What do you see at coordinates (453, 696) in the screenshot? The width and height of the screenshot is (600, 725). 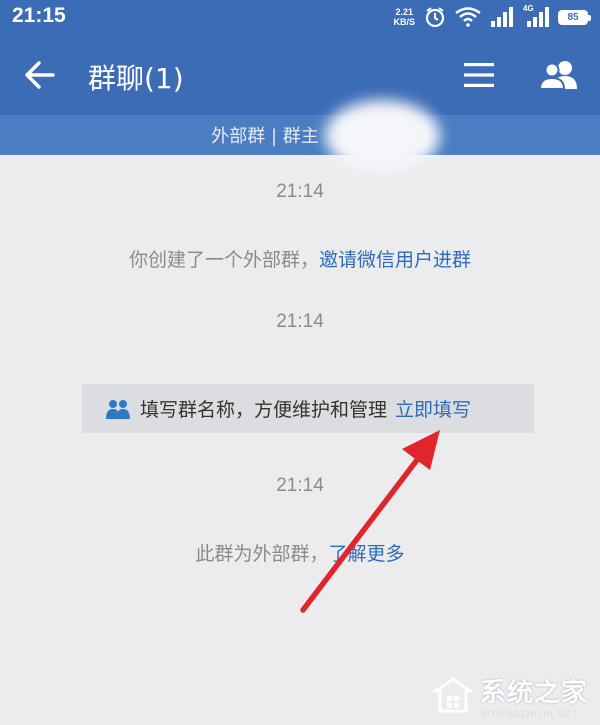 I see `watermark-logo-icon` at bounding box center [453, 696].